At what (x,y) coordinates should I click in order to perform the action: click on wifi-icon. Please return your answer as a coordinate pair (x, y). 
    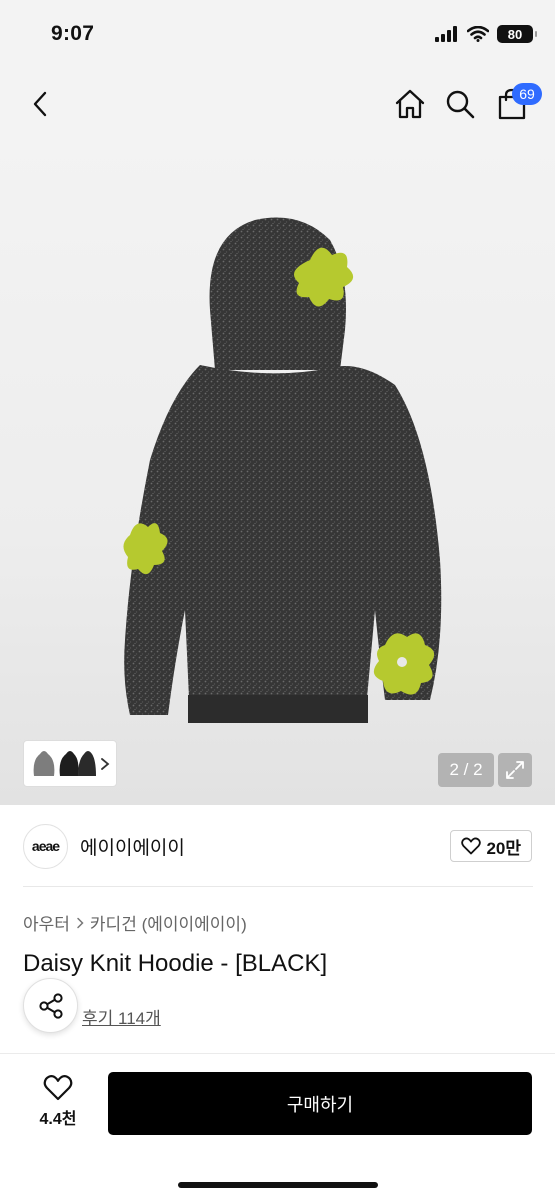
    Looking at the image, I should click on (478, 34).